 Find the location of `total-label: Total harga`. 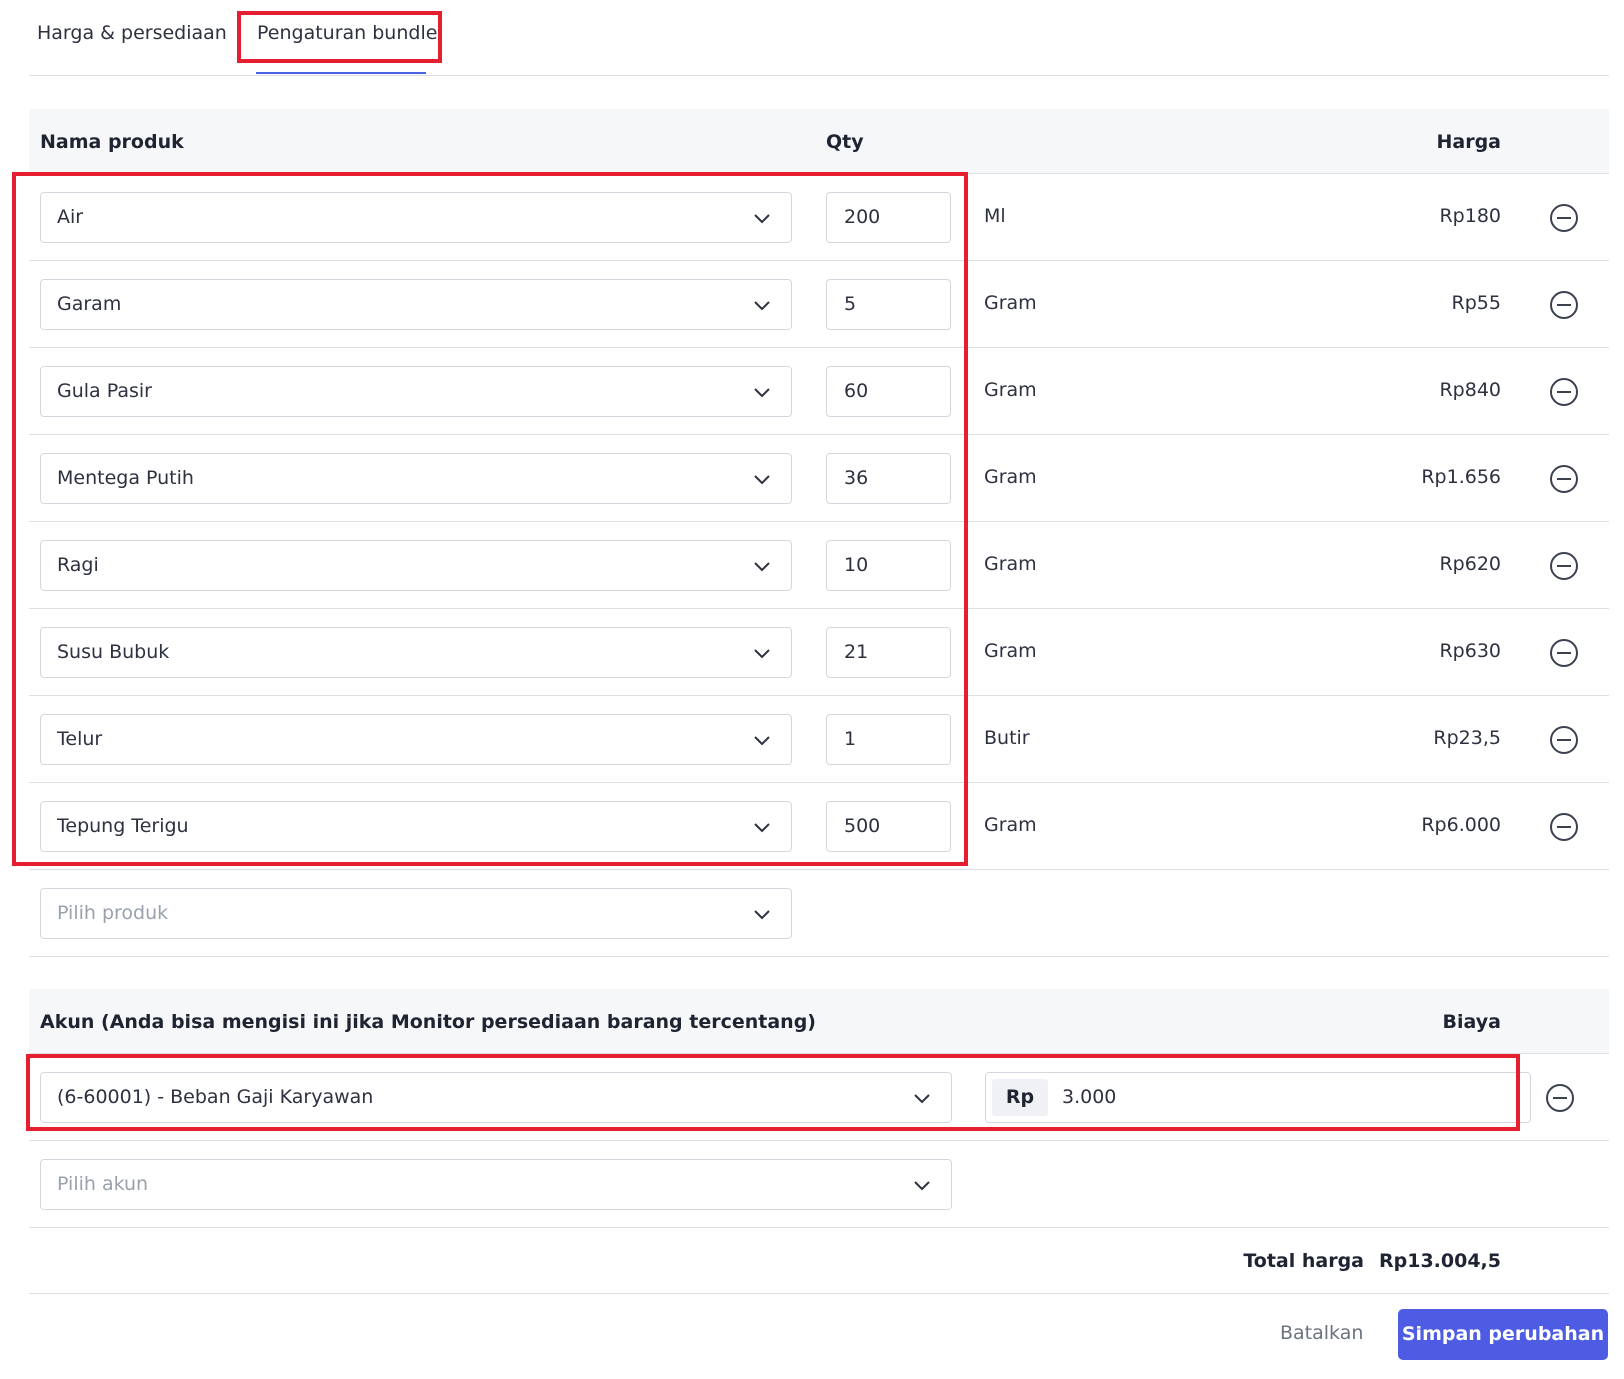

total-label: Total harga is located at coordinates (1303, 1261).